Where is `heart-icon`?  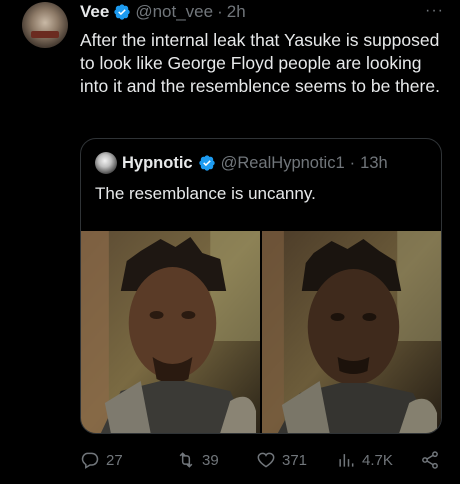
heart-icon is located at coordinates (266, 460).